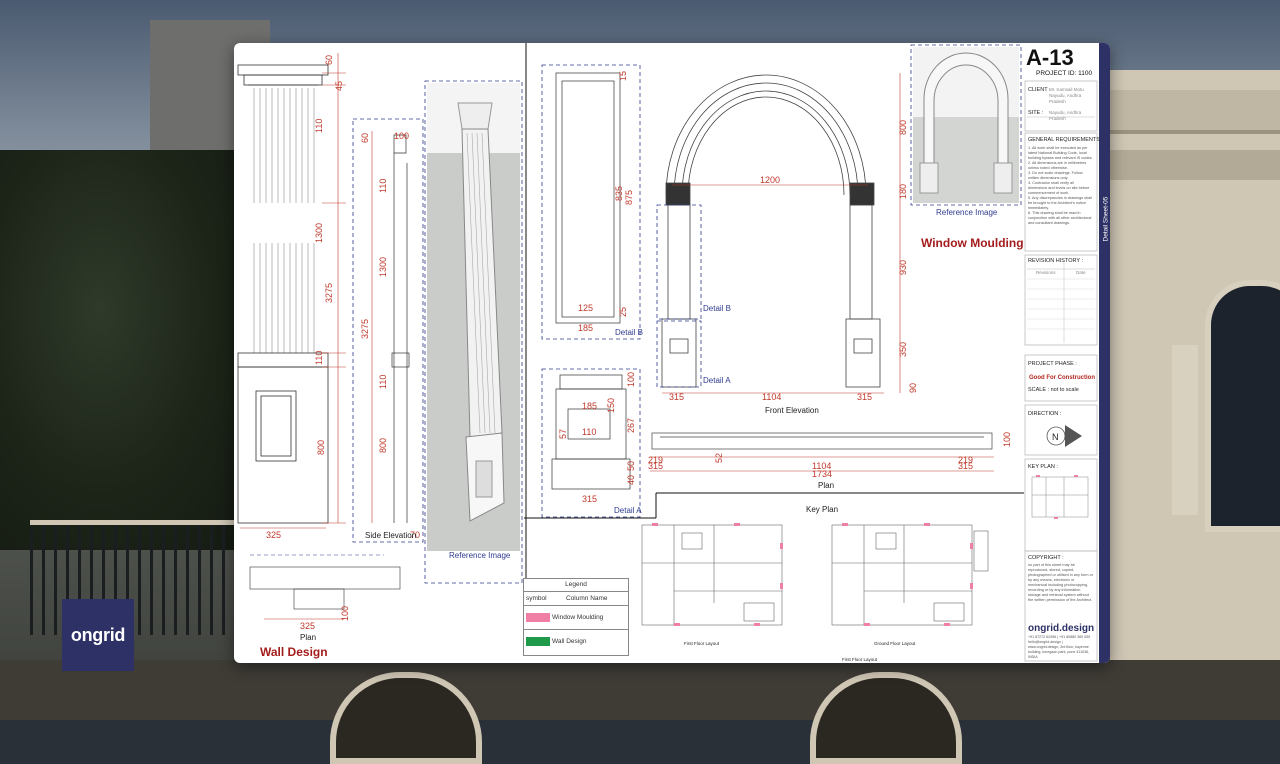 The height and width of the screenshot is (764, 1280). What do you see at coordinates (619, 193) in the screenshot?
I see `detail-b-dim: 835` at bounding box center [619, 193].